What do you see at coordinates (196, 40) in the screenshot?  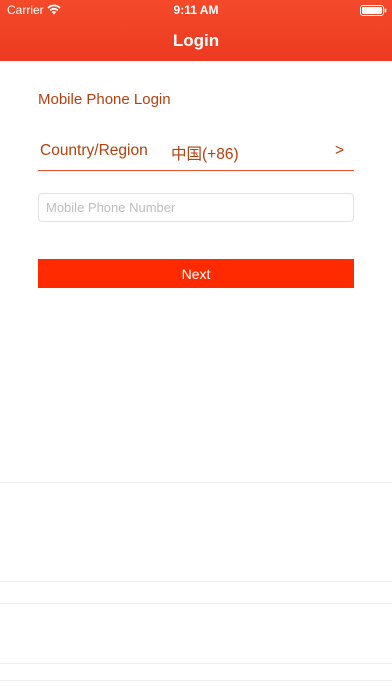 I see `page-title: Login` at bounding box center [196, 40].